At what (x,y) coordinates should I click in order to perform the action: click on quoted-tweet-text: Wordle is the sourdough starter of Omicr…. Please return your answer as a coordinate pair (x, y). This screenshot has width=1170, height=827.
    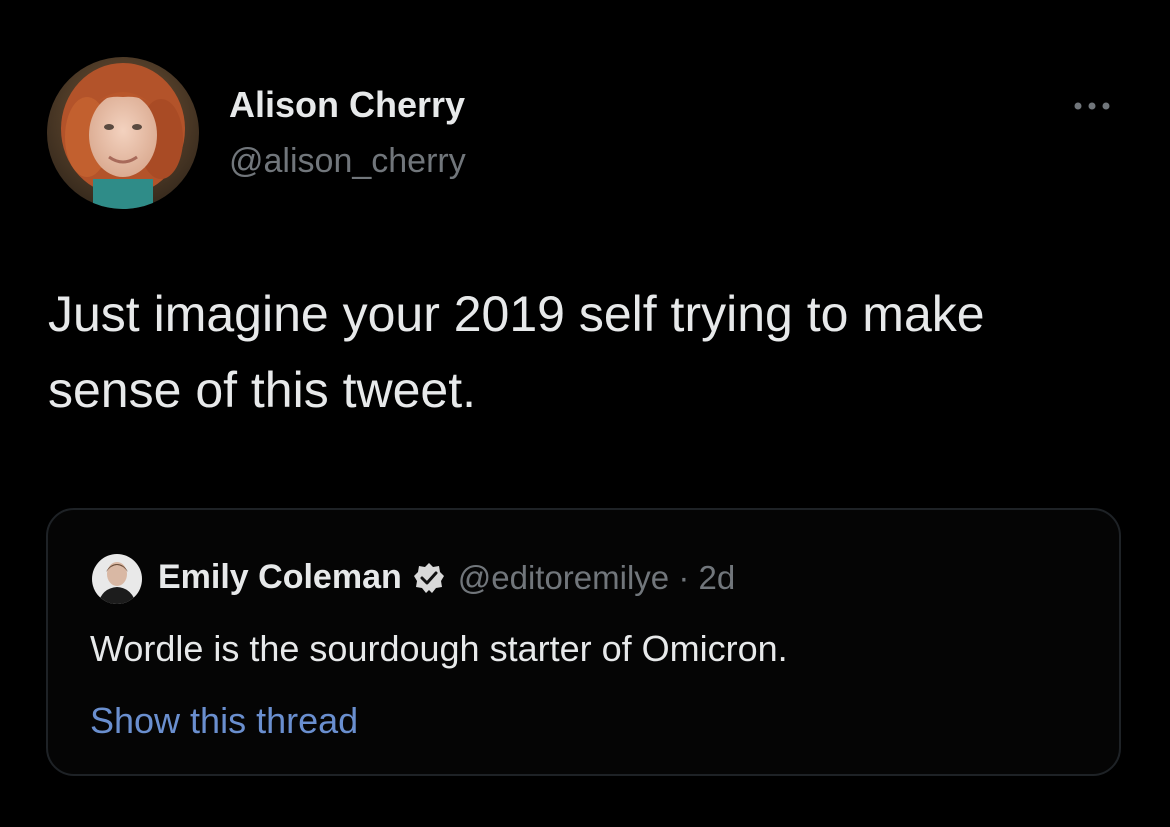
    Looking at the image, I should click on (439, 648).